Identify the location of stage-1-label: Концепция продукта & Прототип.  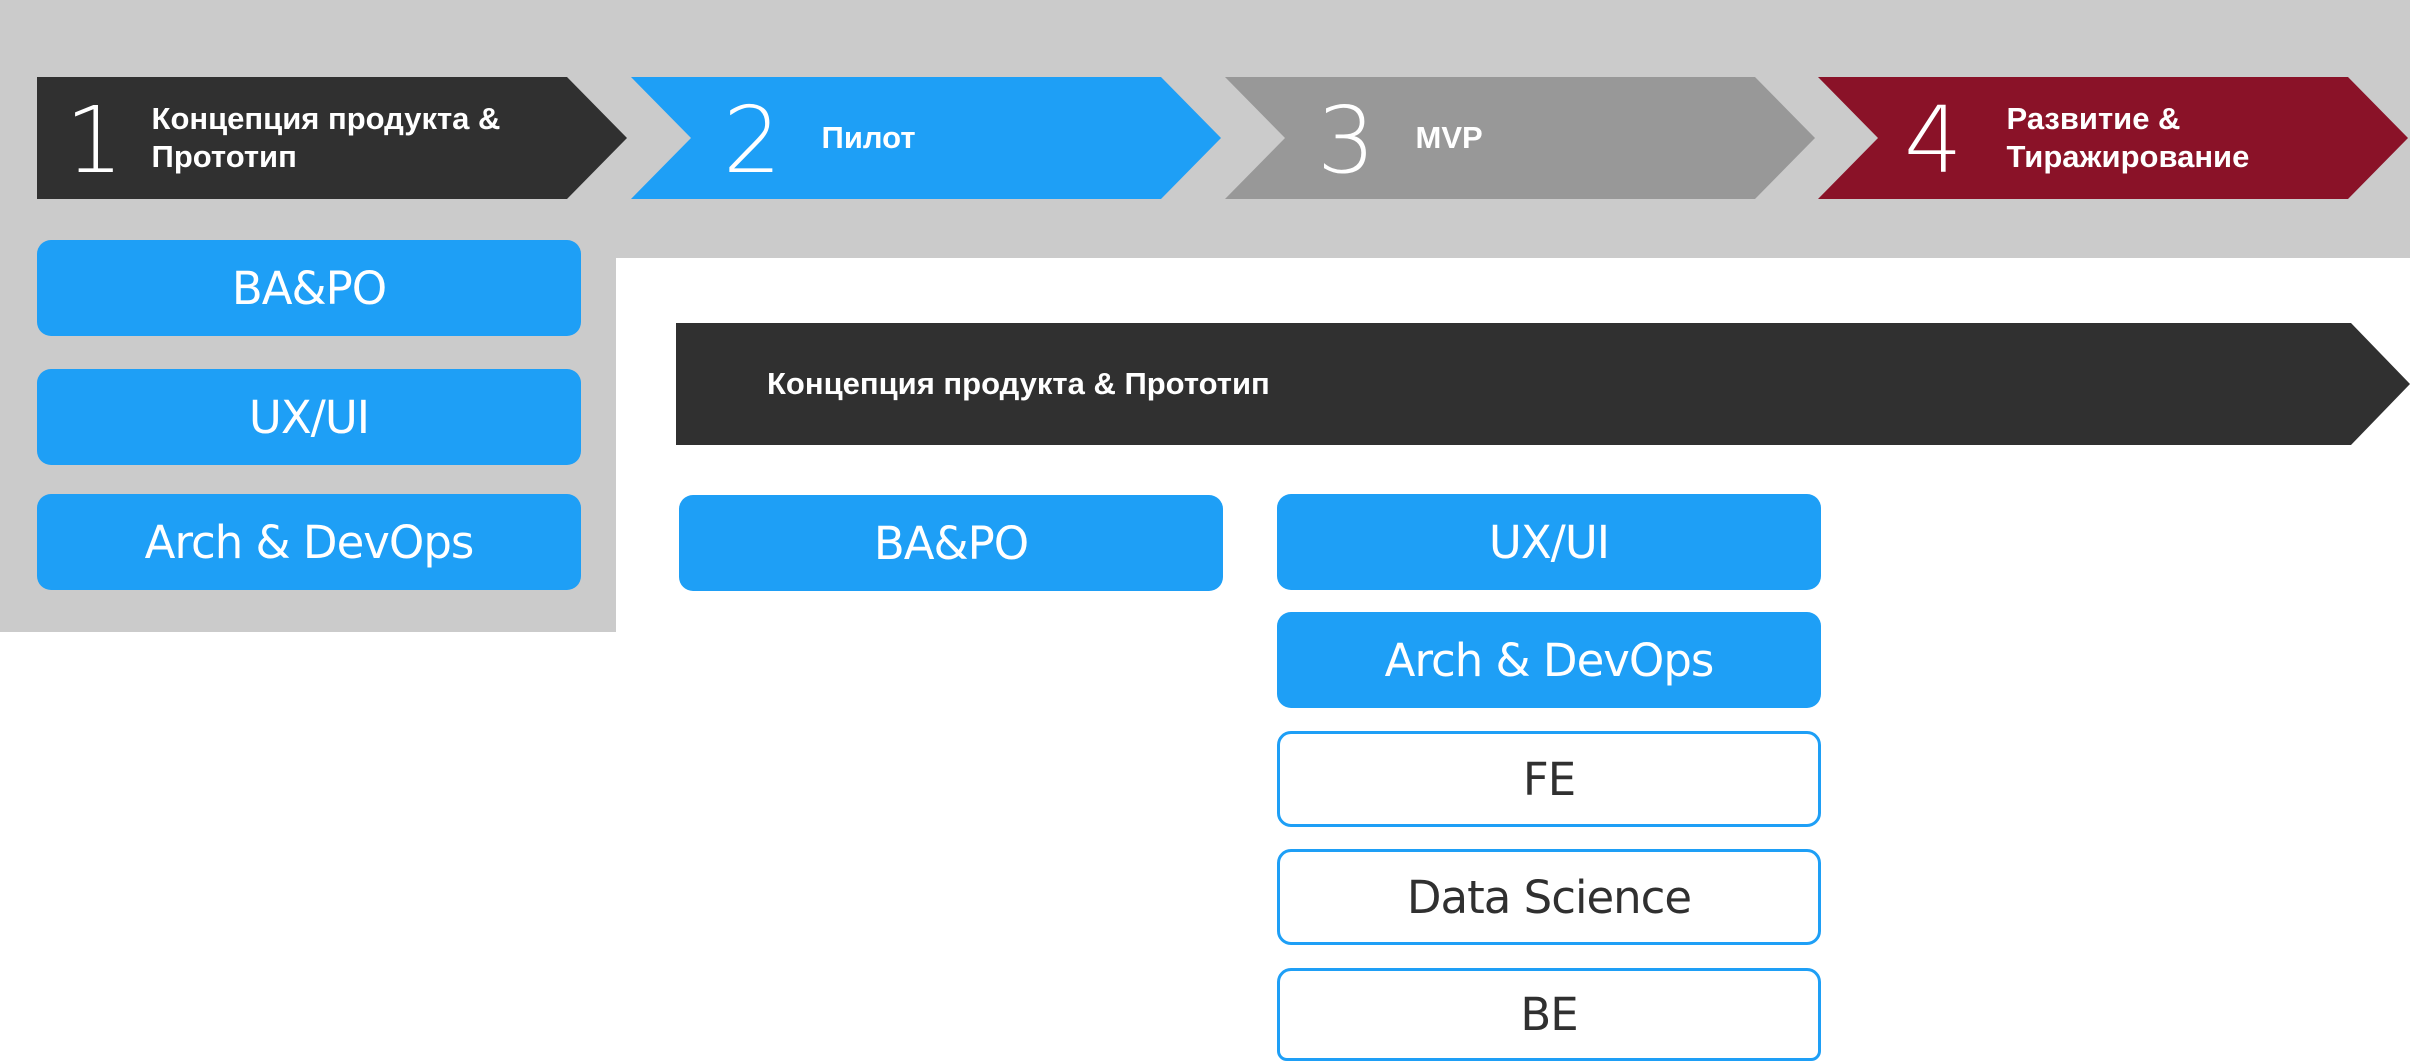
(326, 137).